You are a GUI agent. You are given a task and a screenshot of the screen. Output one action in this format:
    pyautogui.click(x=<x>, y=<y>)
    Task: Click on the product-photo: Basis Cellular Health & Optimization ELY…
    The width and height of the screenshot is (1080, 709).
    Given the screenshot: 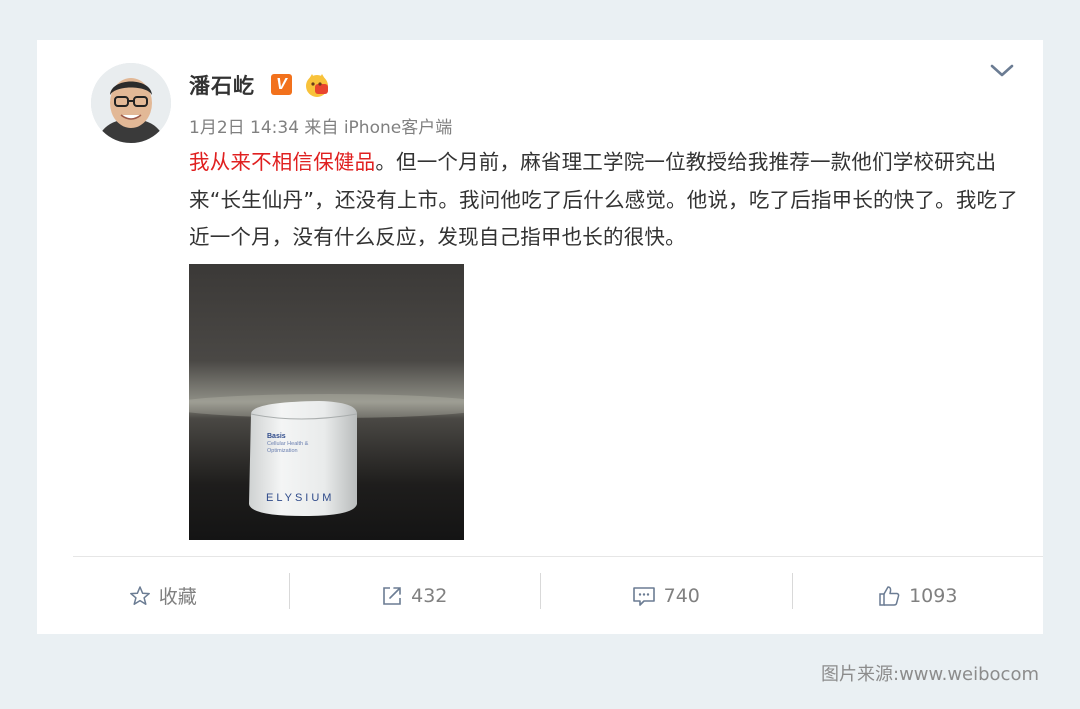 What is the action you would take?
    pyautogui.click(x=326, y=402)
    